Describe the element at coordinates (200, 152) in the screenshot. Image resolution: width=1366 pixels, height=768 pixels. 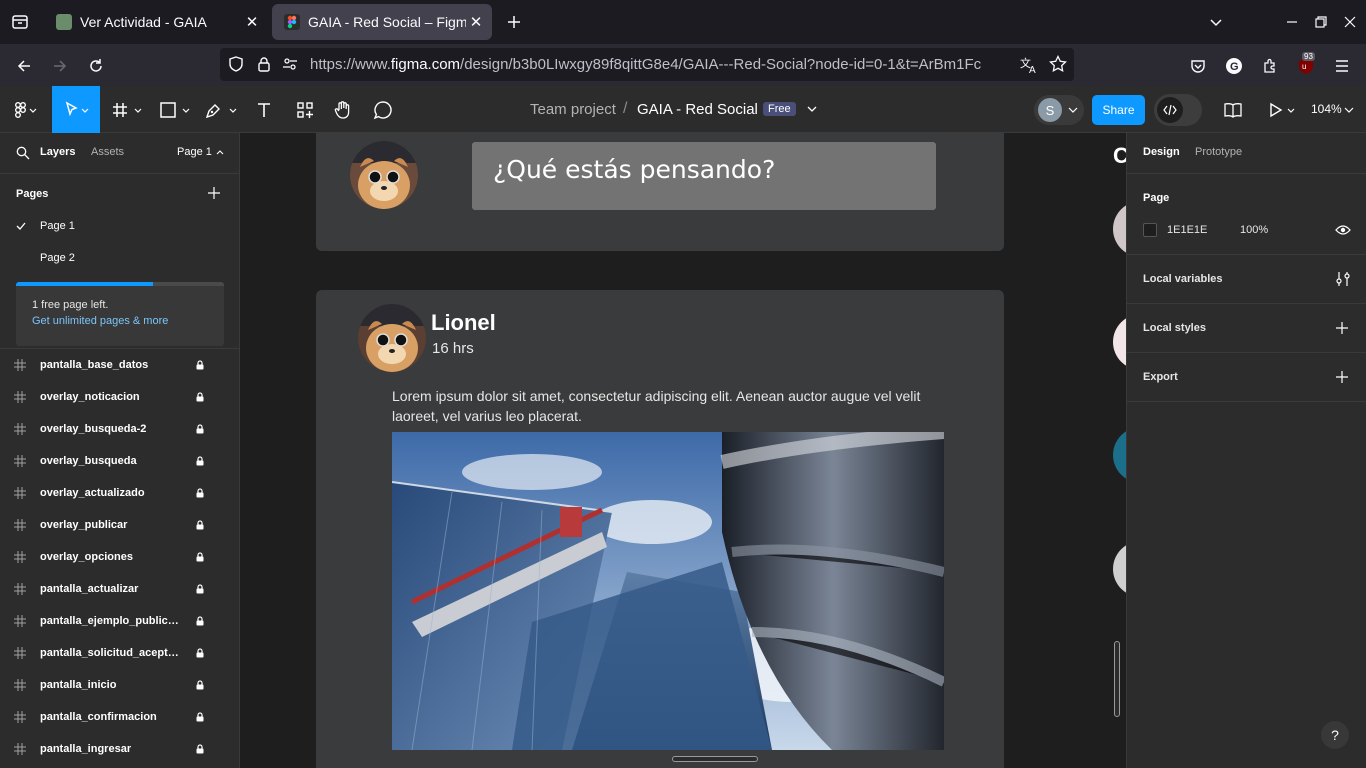
I see `page-selector: Page 1` at that location.